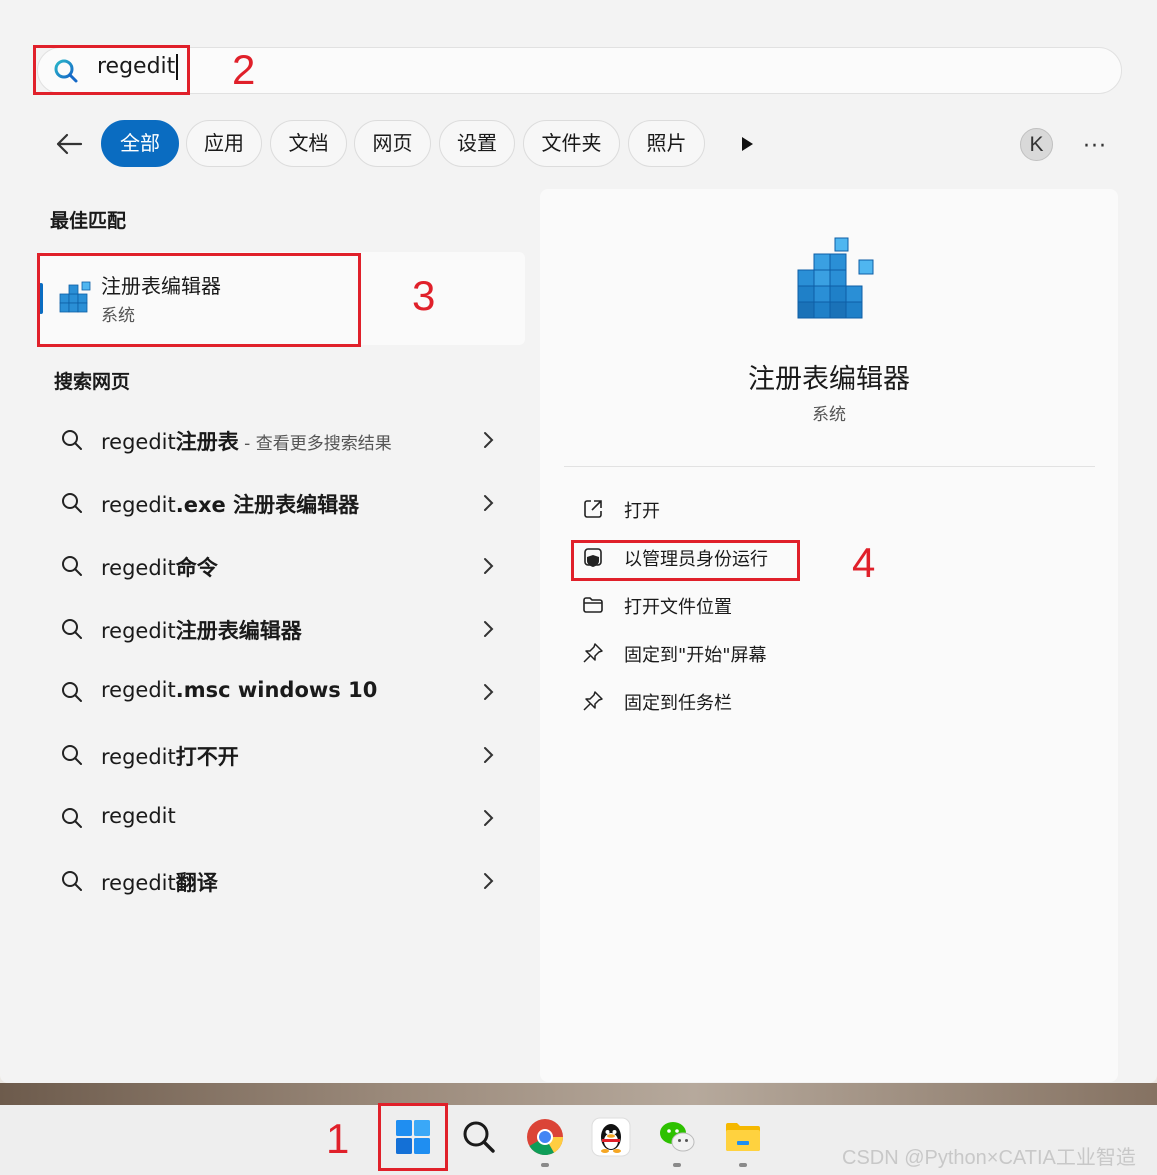  What do you see at coordinates (678, 703) in the screenshot?
I see `action-label: 固定到任务栏` at bounding box center [678, 703].